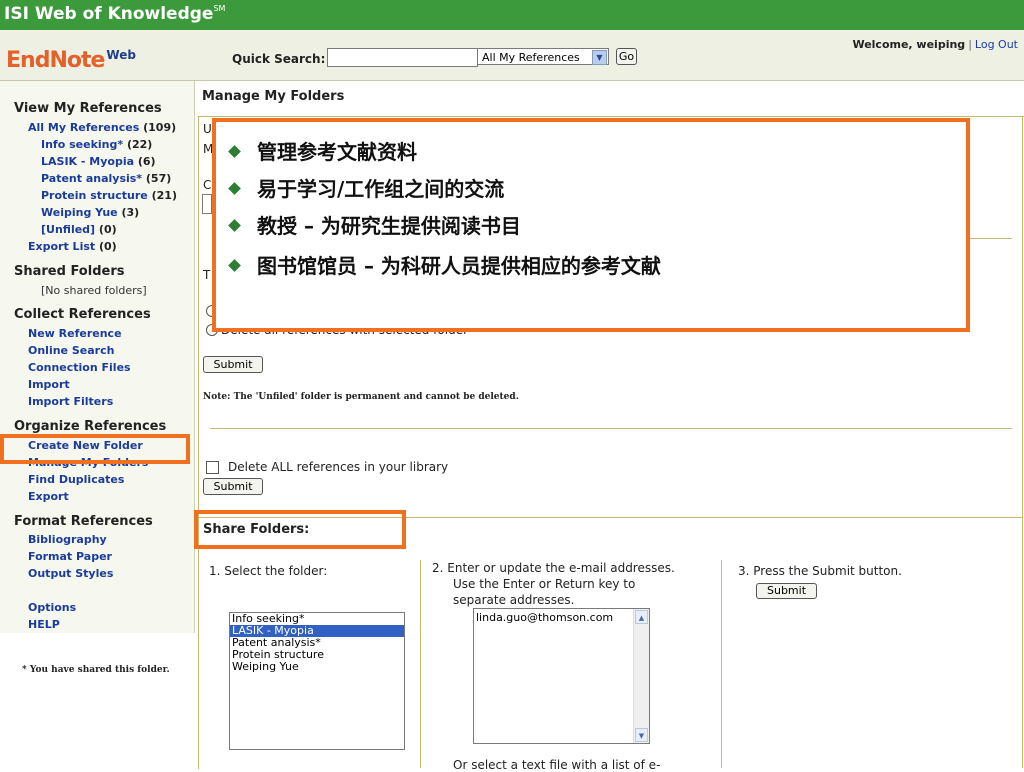 This screenshot has height=772, width=1024. What do you see at coordinates (610, 116) in the screenshot?
I see `panel-top-divider` at bounding box center [610, 116].